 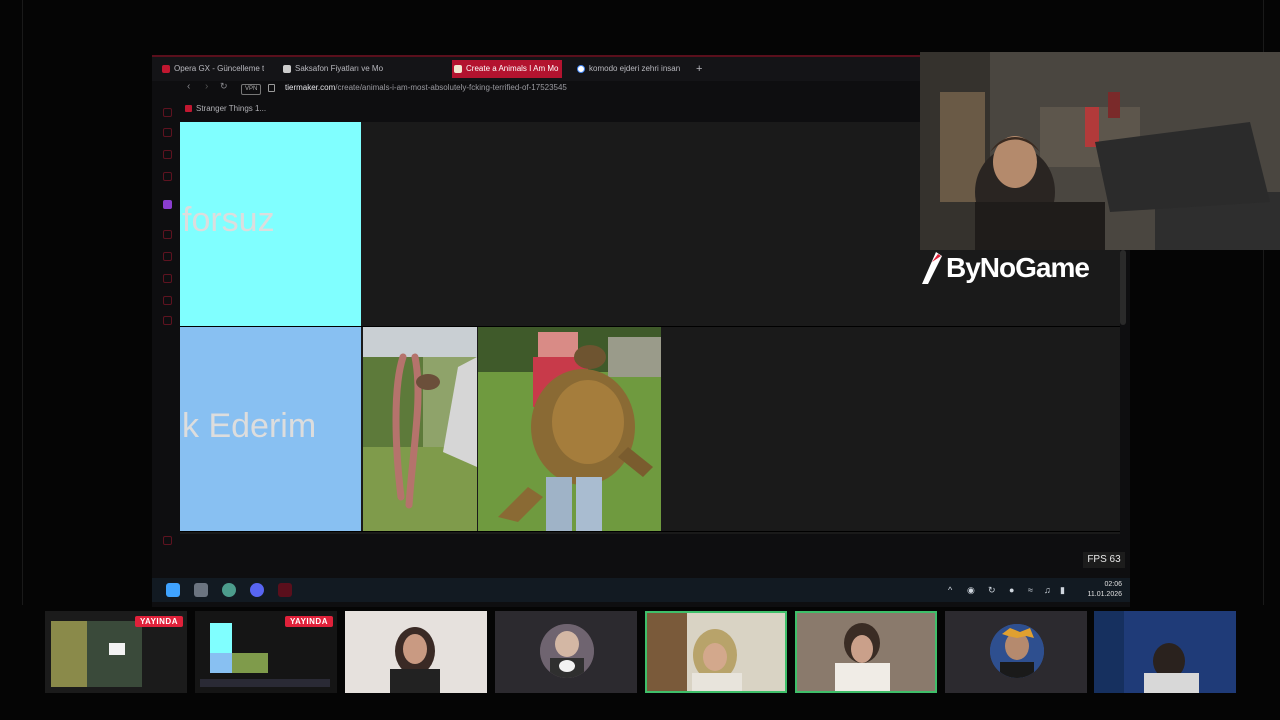 What do you see at coordinates (188, 86) in the screenshot?
I see `back-icon: ‹` at bounding box center [188, 86].